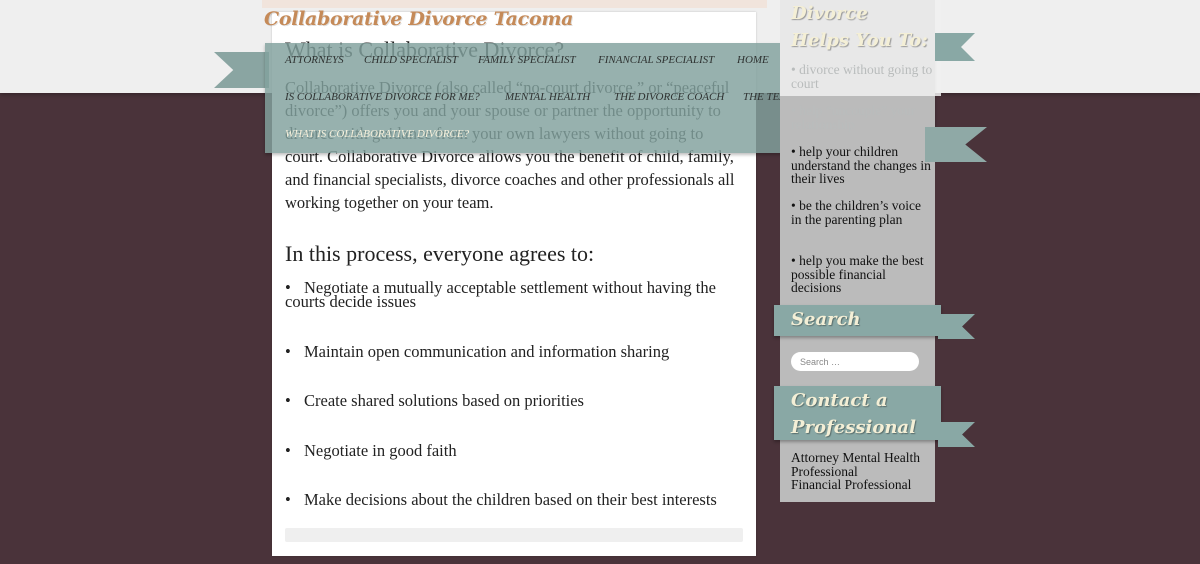 This screenshot has height=564, width=1200. Describe the element at coordinates (440, 253) in the screenshot. I see `process-heading: In this process, everyone agrees to:` at that location.